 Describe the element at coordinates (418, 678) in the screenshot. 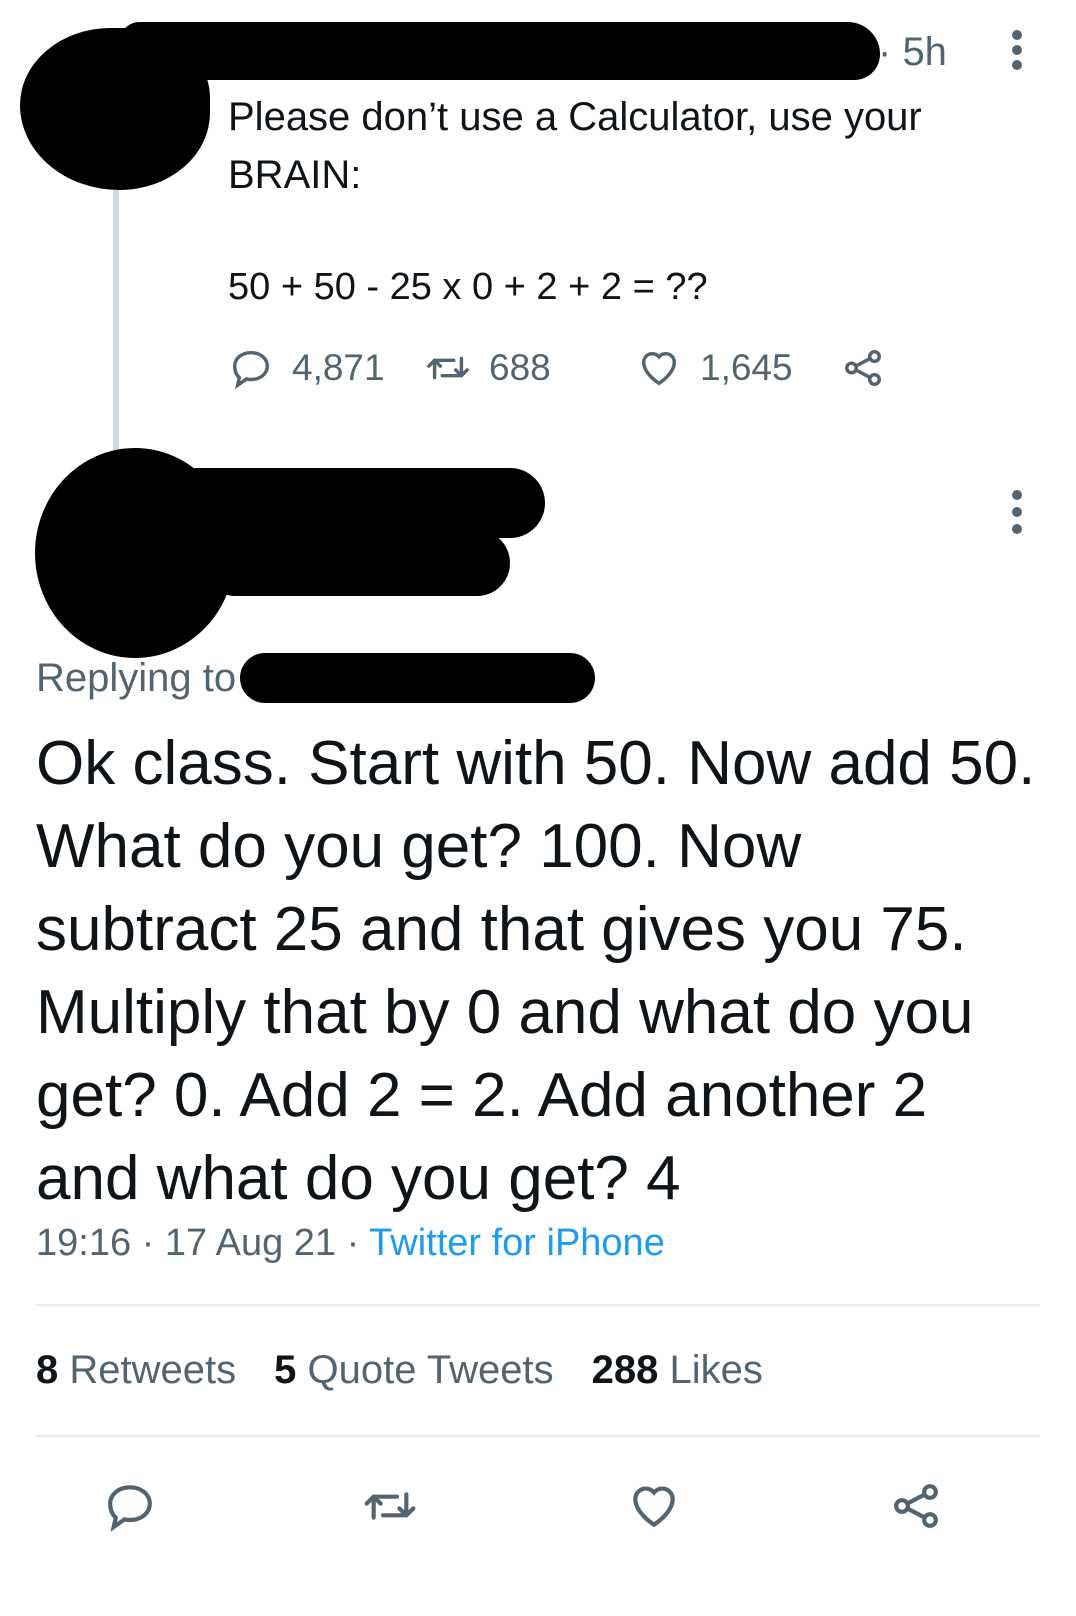

I see `redacted-replied-handle` at that location.